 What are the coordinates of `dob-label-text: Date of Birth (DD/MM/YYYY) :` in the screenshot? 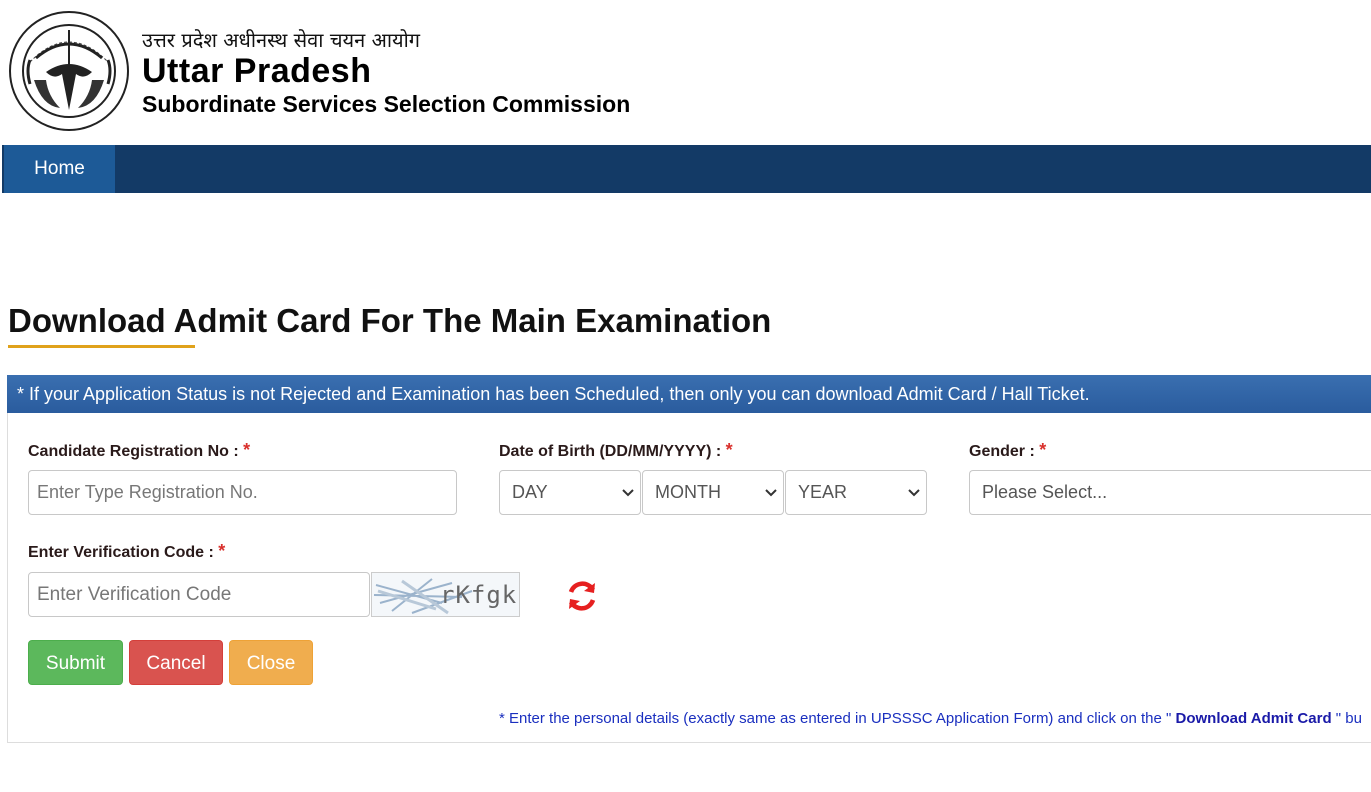 It's located at (610, 451).